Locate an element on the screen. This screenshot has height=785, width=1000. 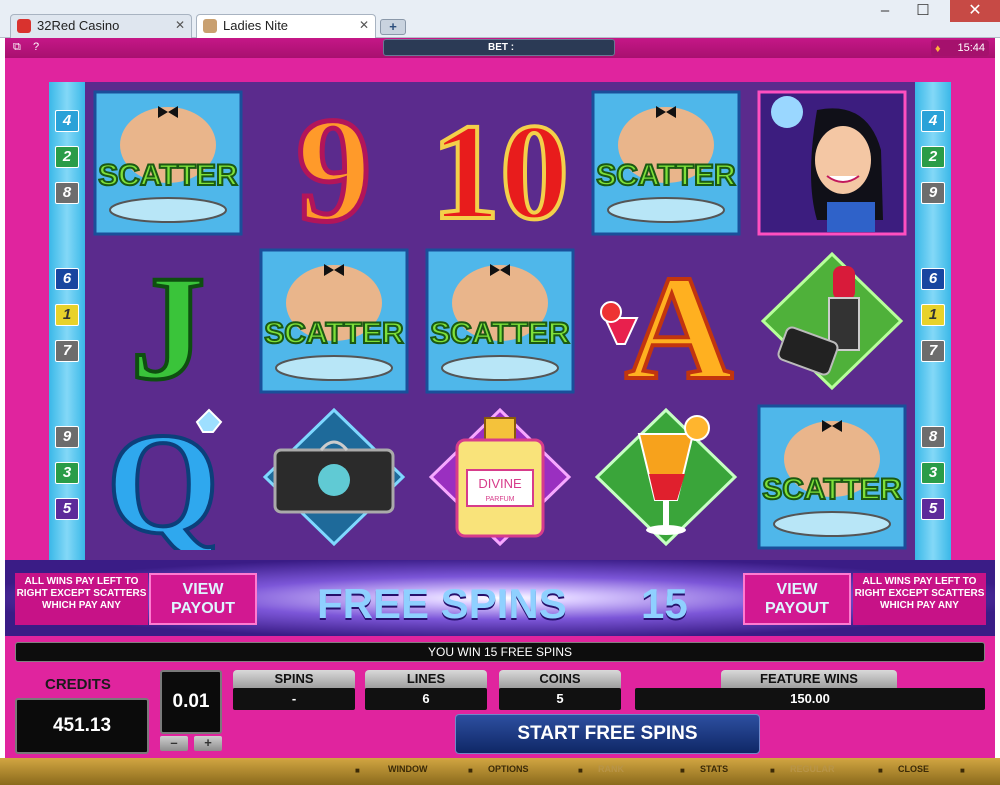
start-free-spins-button: START FREE SPINS is located at coordinates (607, 734).